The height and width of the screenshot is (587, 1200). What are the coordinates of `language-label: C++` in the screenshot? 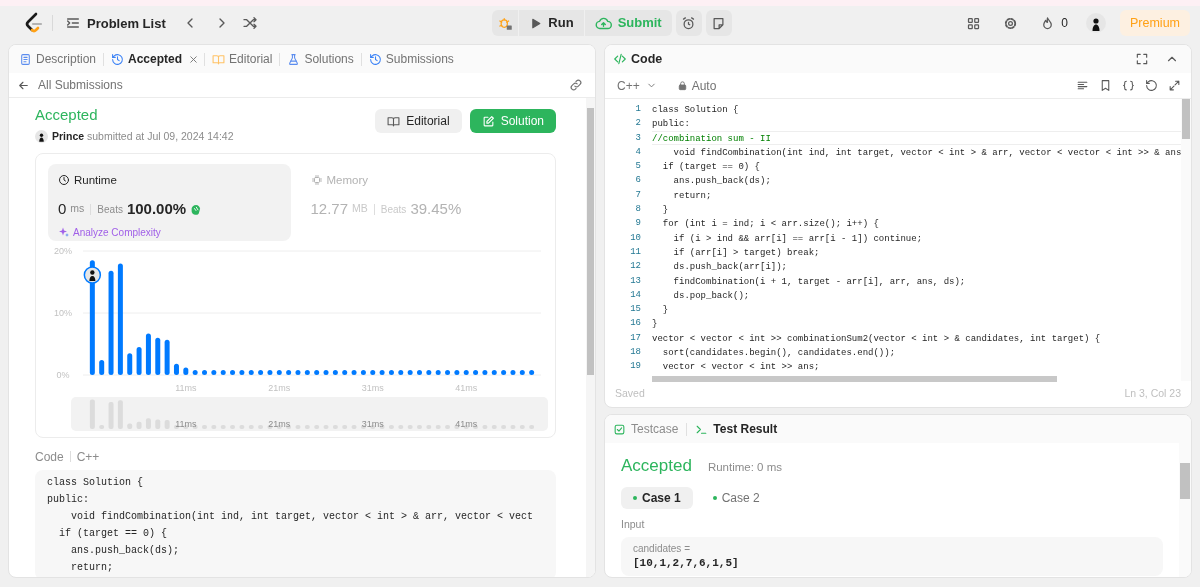 It's located at (88, 457).